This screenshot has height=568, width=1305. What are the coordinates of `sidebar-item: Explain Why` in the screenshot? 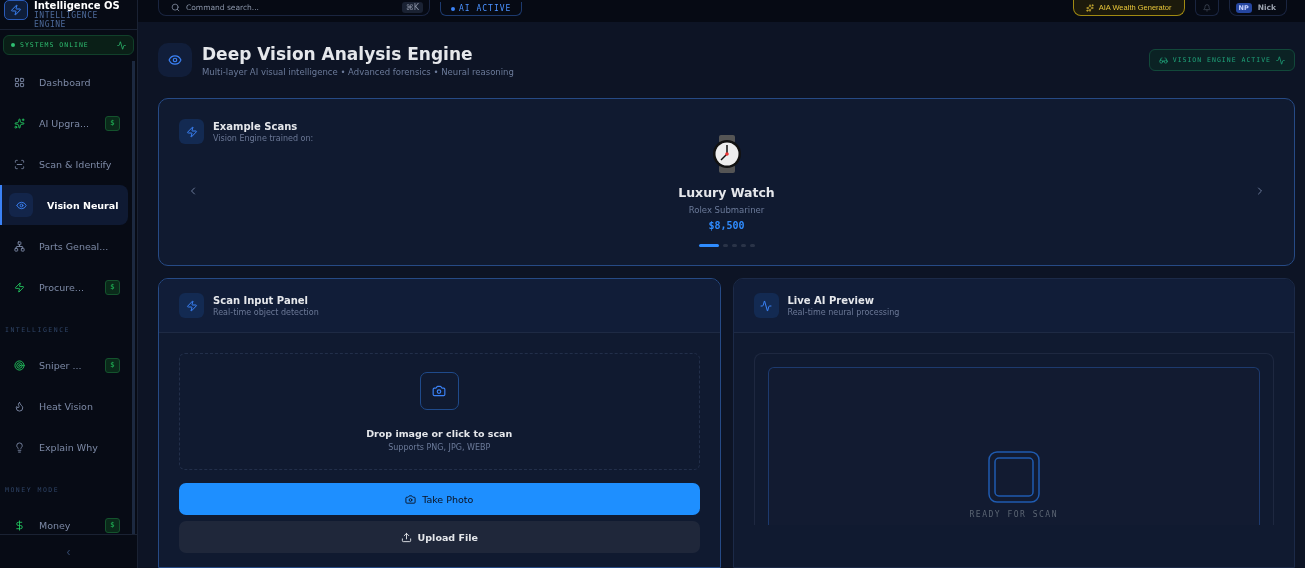 It's located at (64, 447).